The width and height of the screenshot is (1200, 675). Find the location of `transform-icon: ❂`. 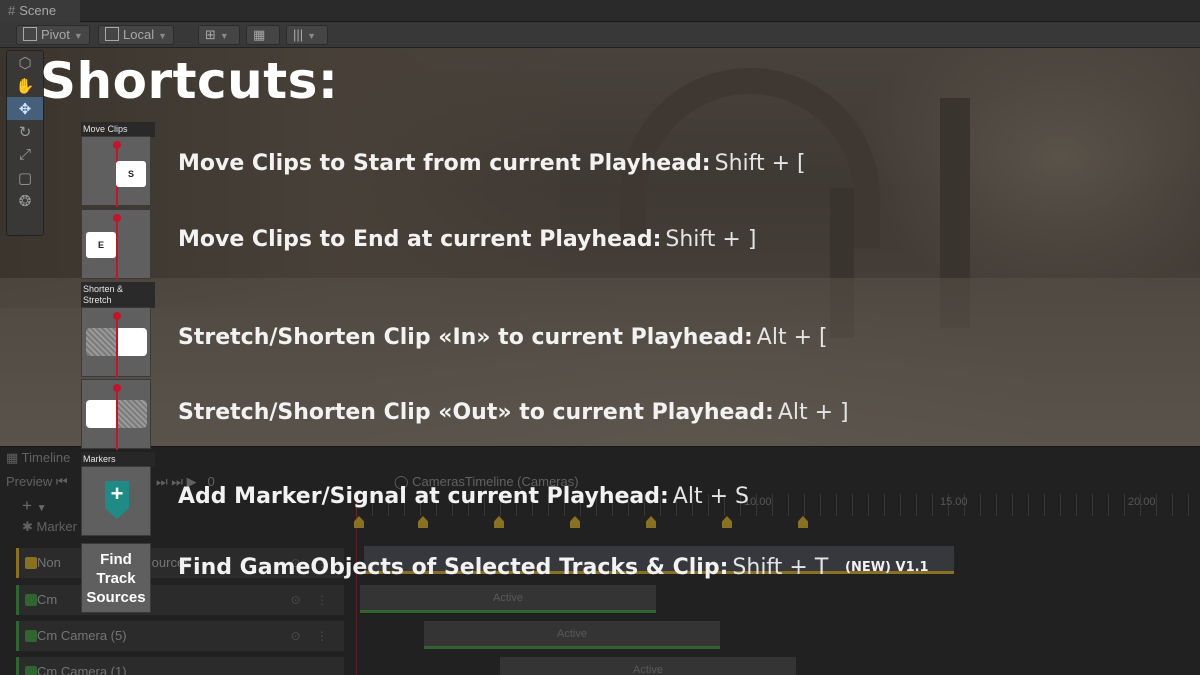

transform-icon: ❂ is located at coordinates (25, 201).